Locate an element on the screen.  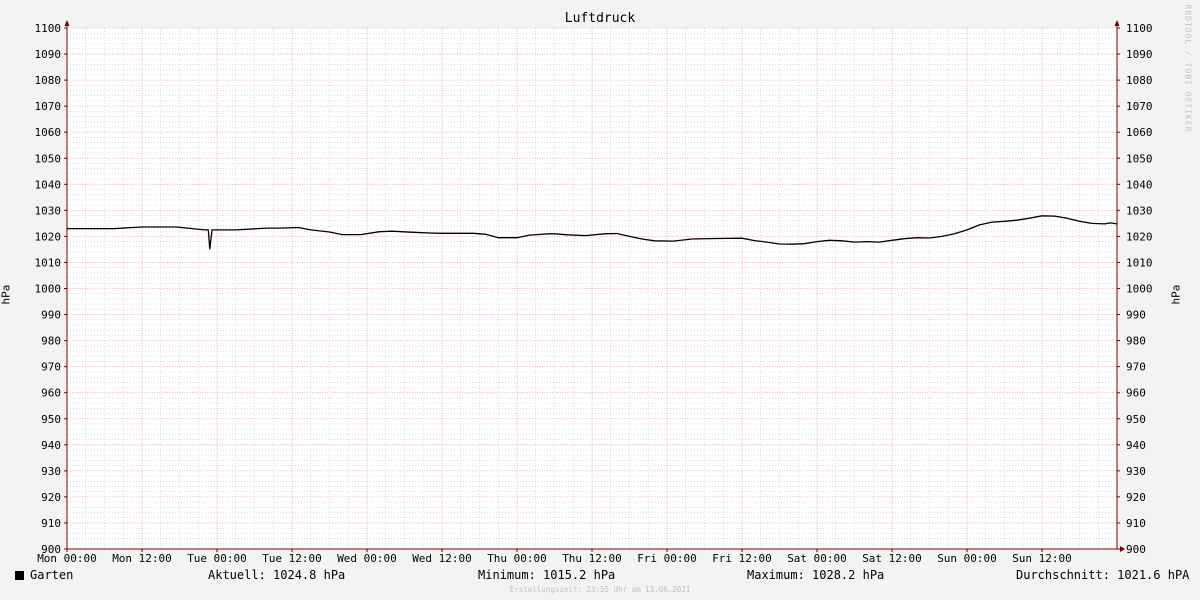
x-axis-arrow is located at coordinates (1122, 549).